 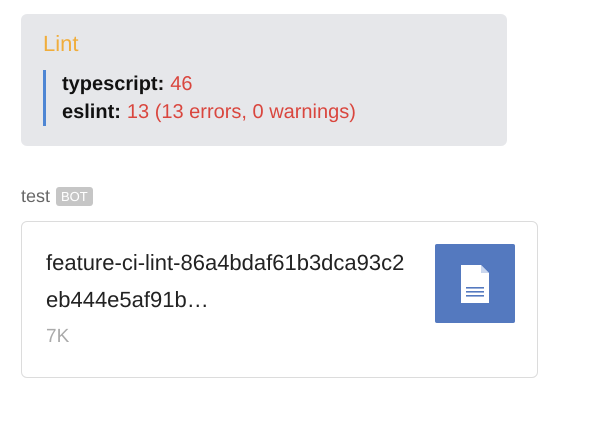 I want to click on result-label: eslint:, so click(x=91, y=112).